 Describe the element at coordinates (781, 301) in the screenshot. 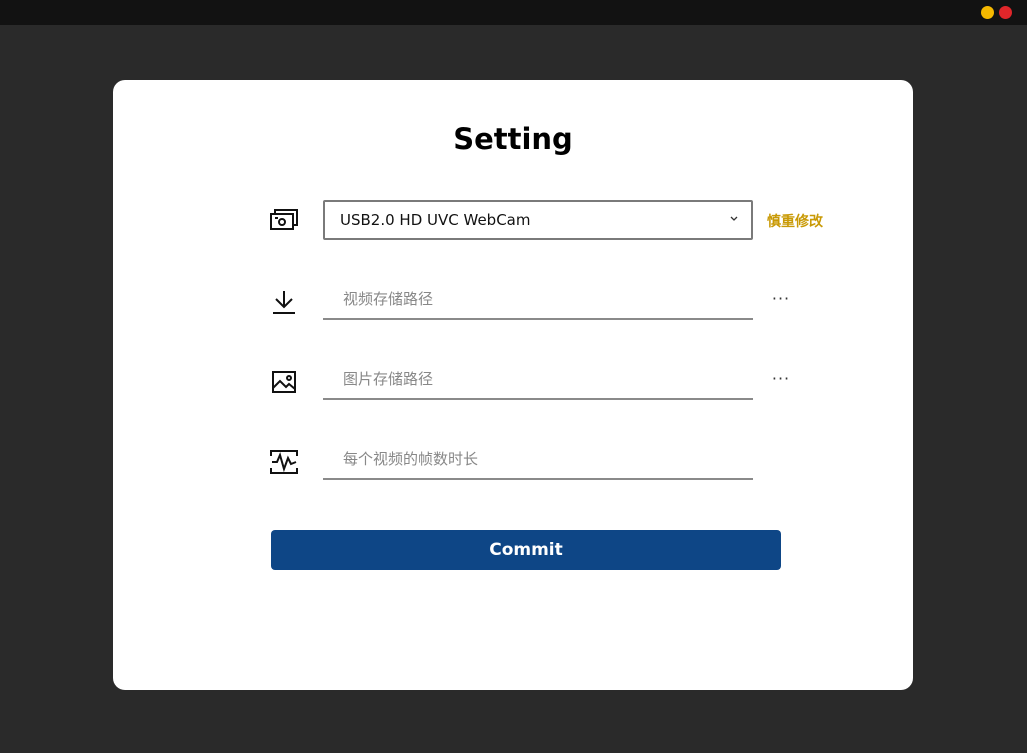

I see `browse-video-path-button: ···` at that location.